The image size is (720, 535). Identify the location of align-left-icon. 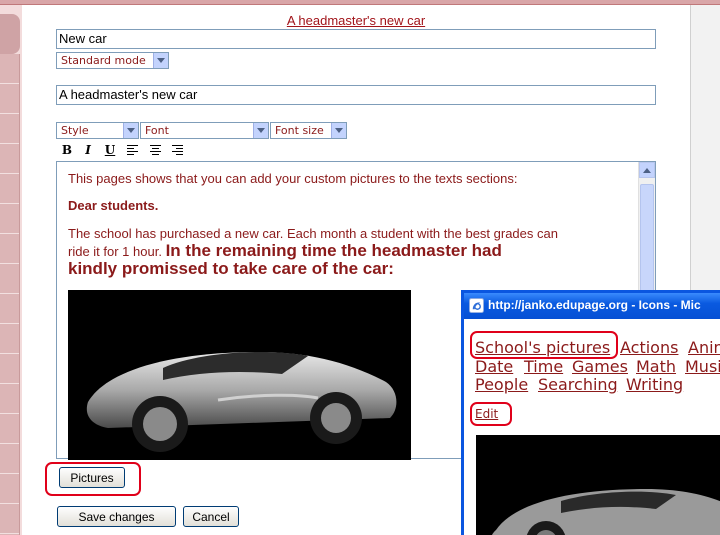
(132, 150).